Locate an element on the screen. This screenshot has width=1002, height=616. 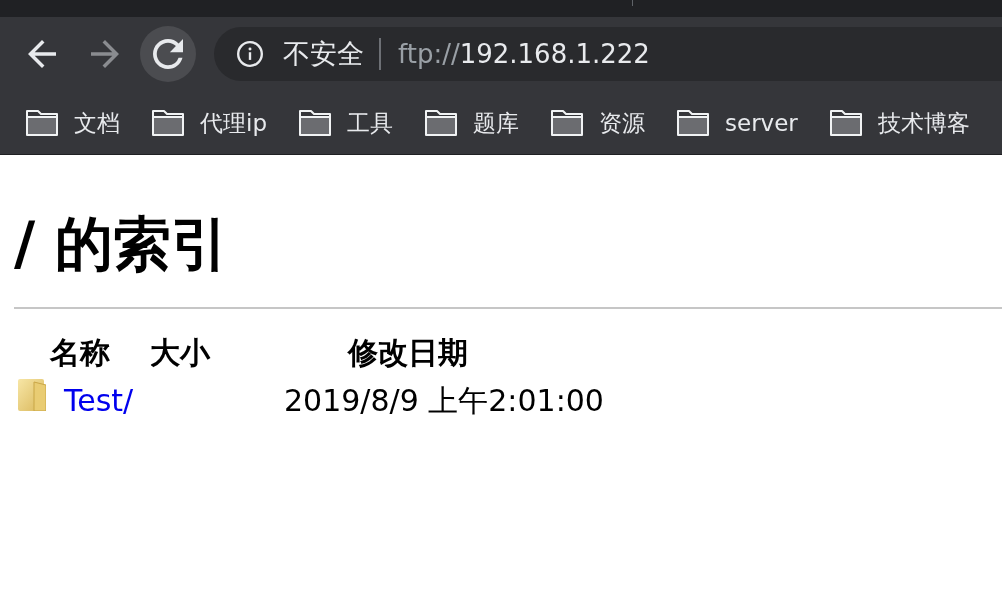
bookmark-item: 资源 is located at coordinates (598, 122).